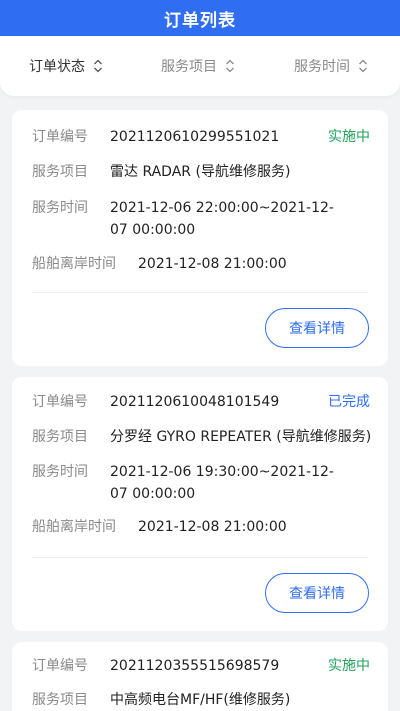  What do you see at coordinates (222, 219) in the screenshot?
I see `service-time-value: 2021-12-06 22:00:00~2021-12-07 00:00:00` at bounding box center [222, 219].